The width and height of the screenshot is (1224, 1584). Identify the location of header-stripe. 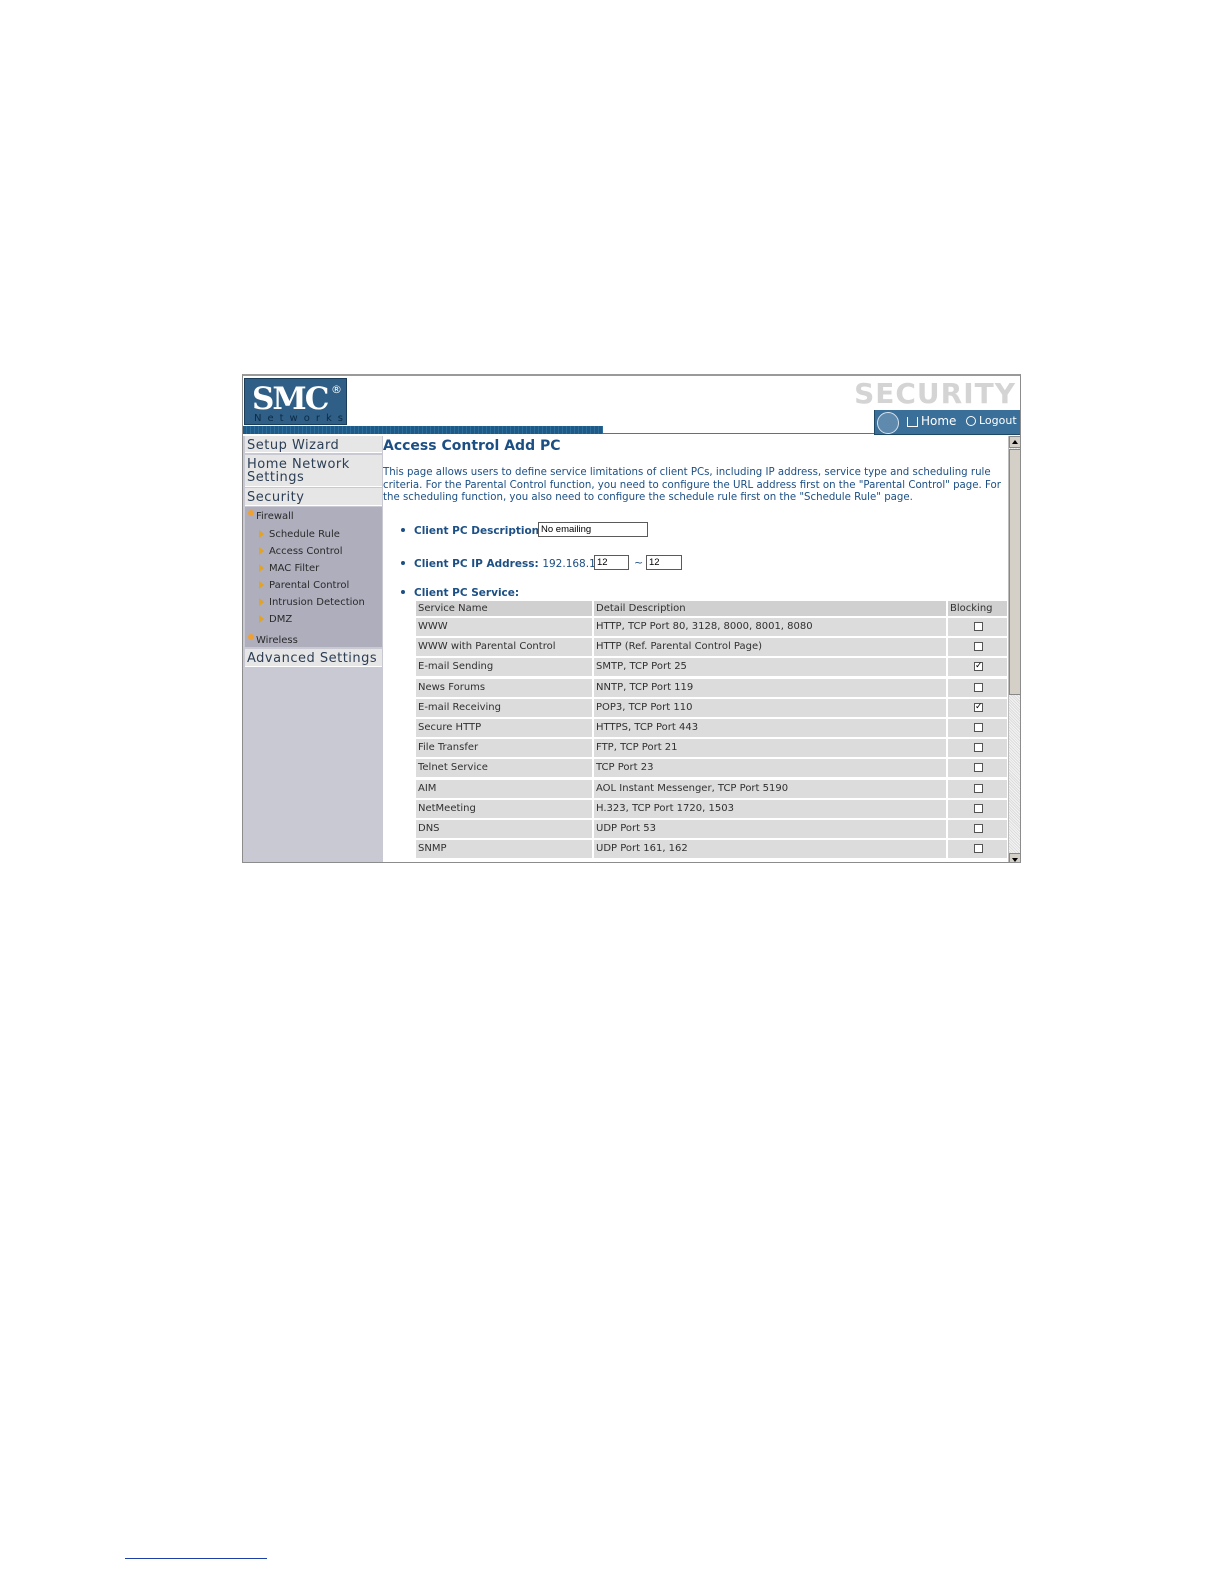
(423, 430).